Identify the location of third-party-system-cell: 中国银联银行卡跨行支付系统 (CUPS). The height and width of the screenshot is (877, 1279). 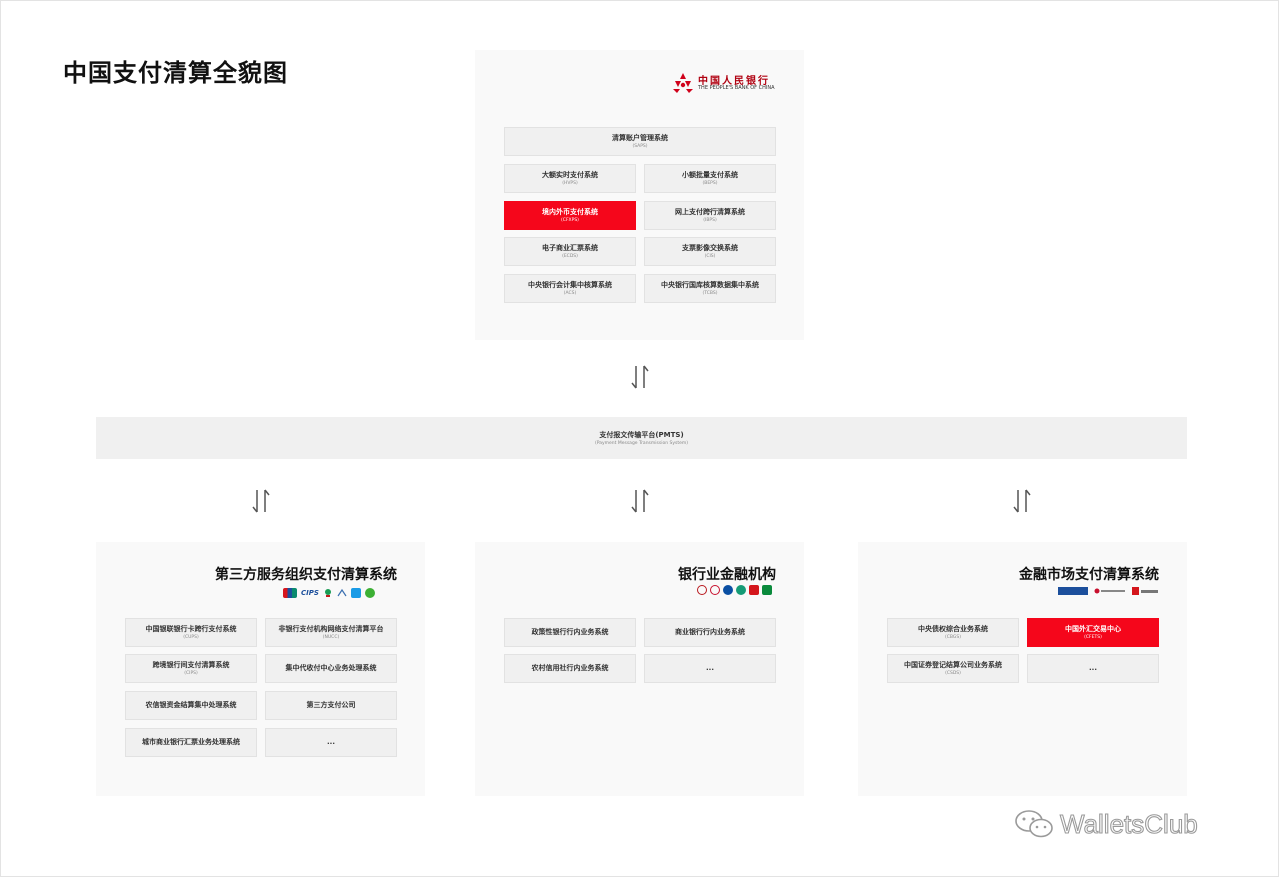
(191, 632).